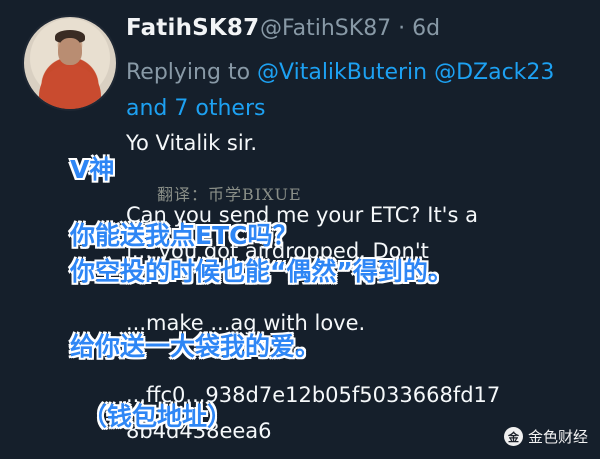  What do you see at coordinates (192, 143) in the screenshot?
I see `tweet-line: Yo Vitalik sir.` at bounding box center [192, 143].